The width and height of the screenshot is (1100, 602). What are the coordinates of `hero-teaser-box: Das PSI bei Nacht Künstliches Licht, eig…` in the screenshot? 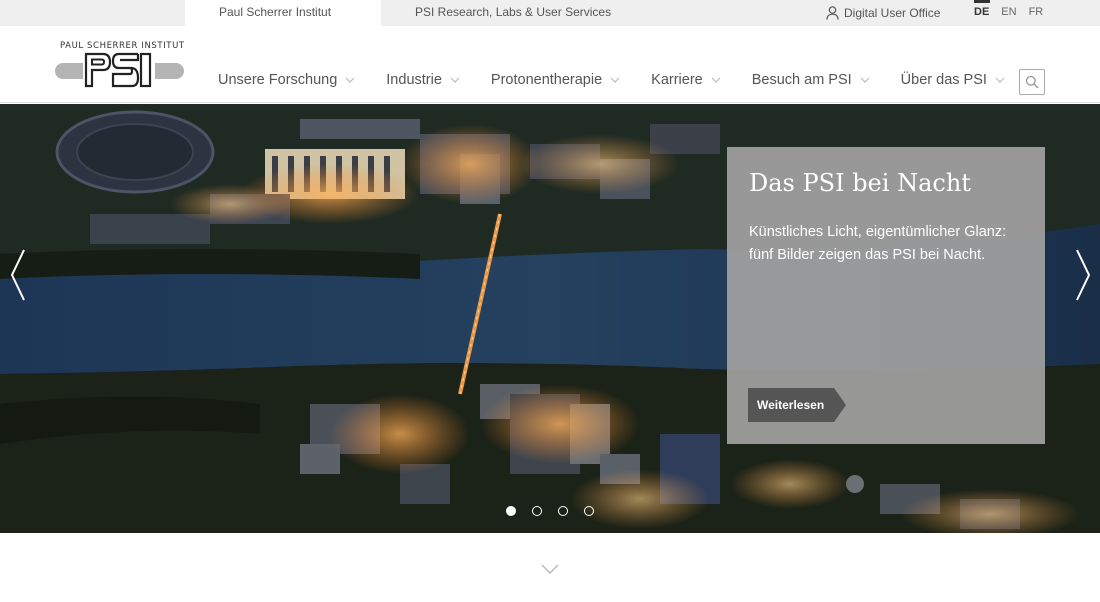 It's located at (886, 295).